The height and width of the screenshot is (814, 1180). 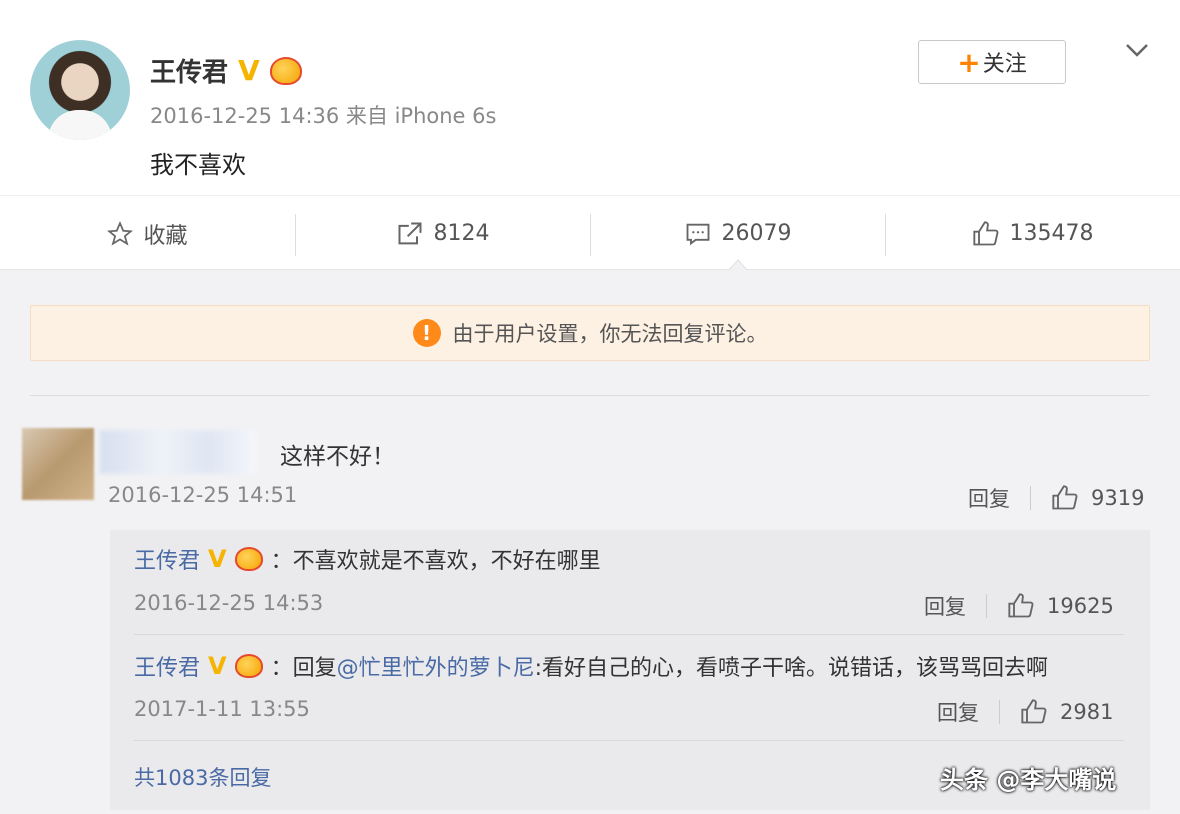 I want to click on repost-icon, so click(x=409, y=233).